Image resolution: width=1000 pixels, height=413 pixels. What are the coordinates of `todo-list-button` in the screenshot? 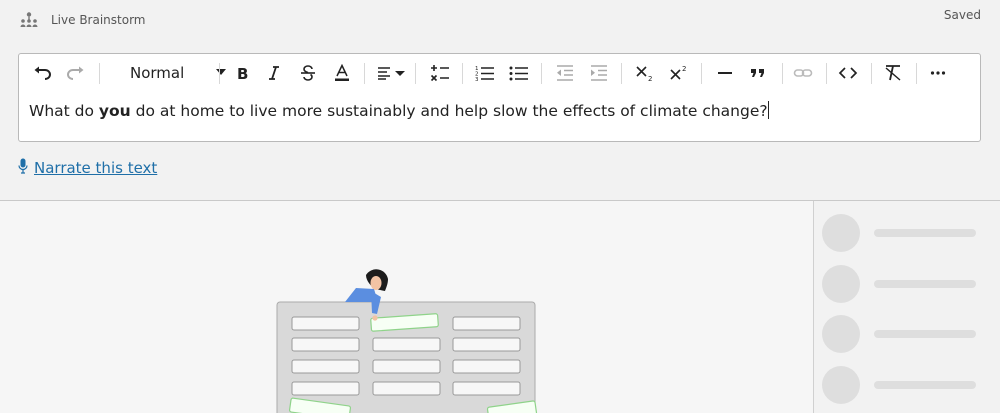 It's located at (440, 73).